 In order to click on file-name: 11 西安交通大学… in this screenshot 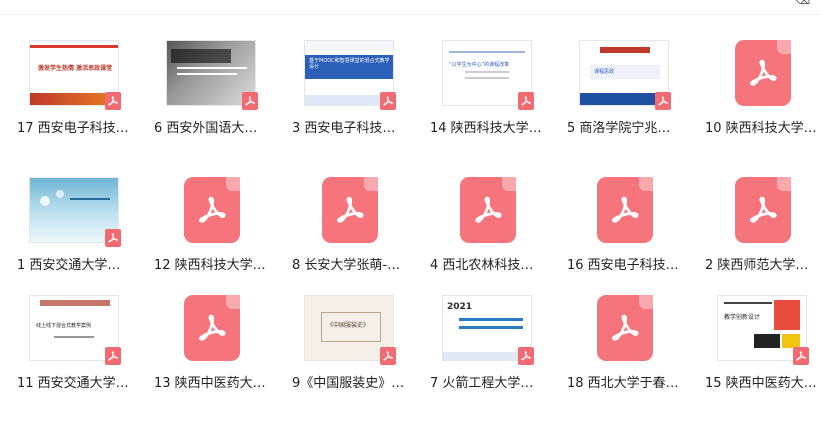, I will do `click(73, 383)`.